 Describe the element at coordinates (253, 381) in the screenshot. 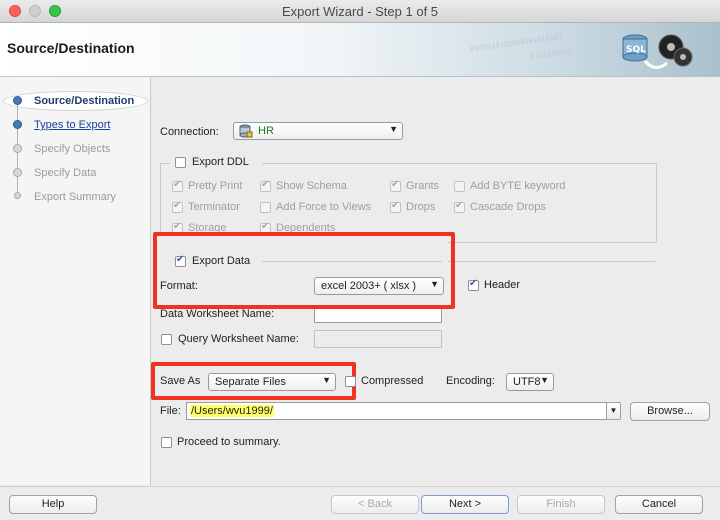

I see `save-as-highlight` at that location.